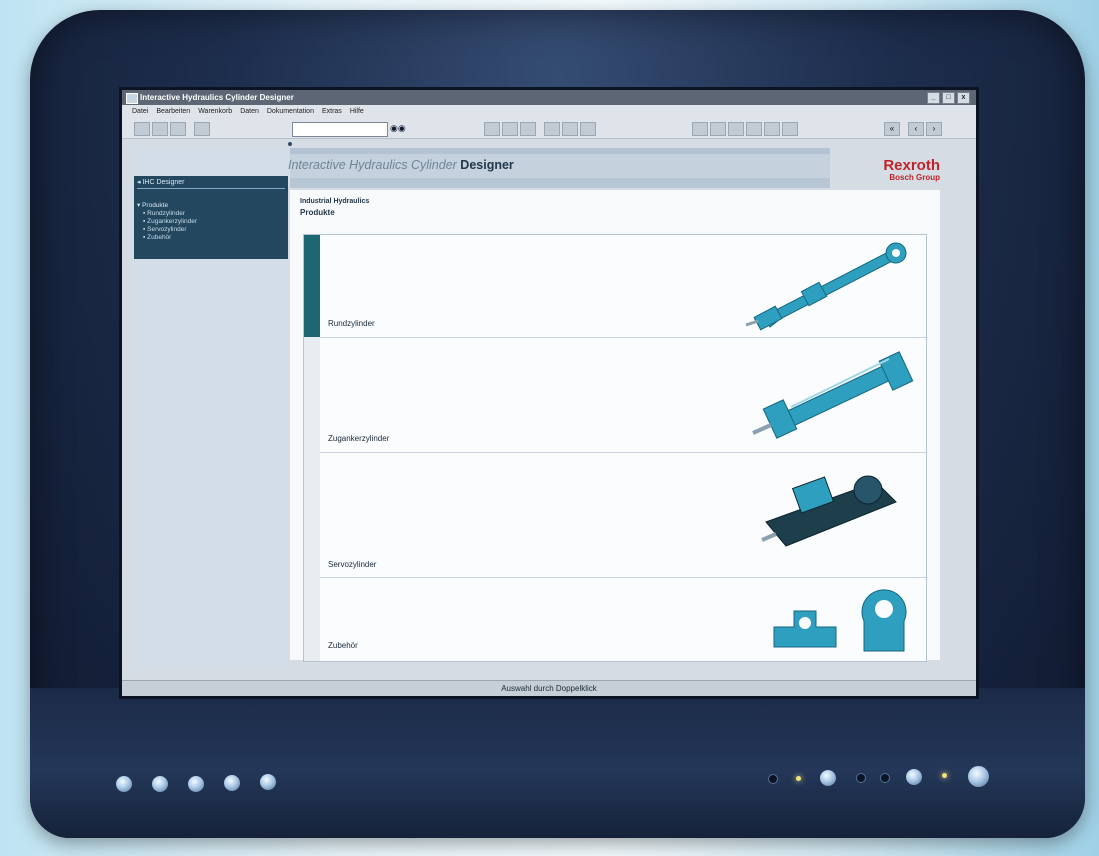 This screenshot has width=1099, height=856. What do you see at coordinates (552, 129) in the screenshot?
I see `folder-icon` at bounding box center [552, 129].